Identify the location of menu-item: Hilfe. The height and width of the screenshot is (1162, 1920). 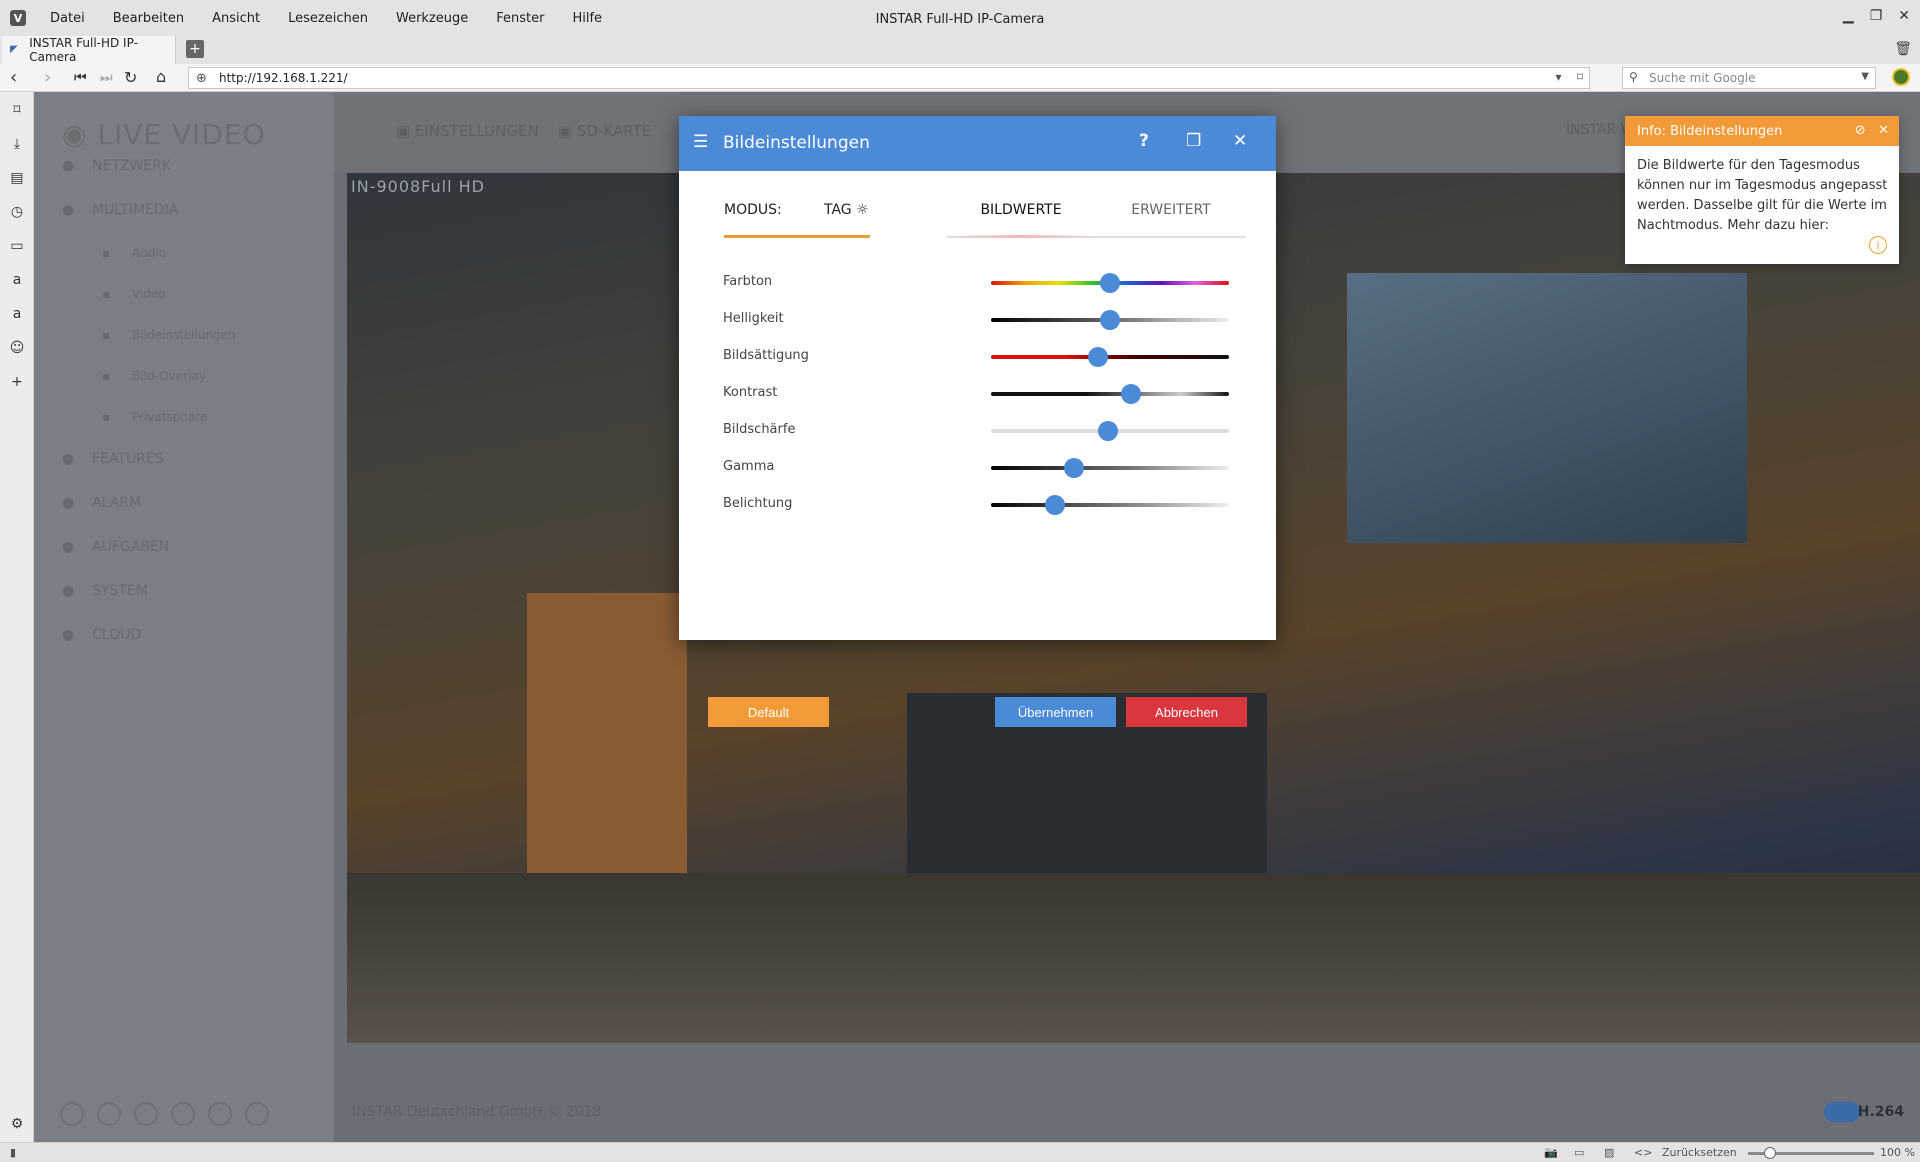
(587, 18).